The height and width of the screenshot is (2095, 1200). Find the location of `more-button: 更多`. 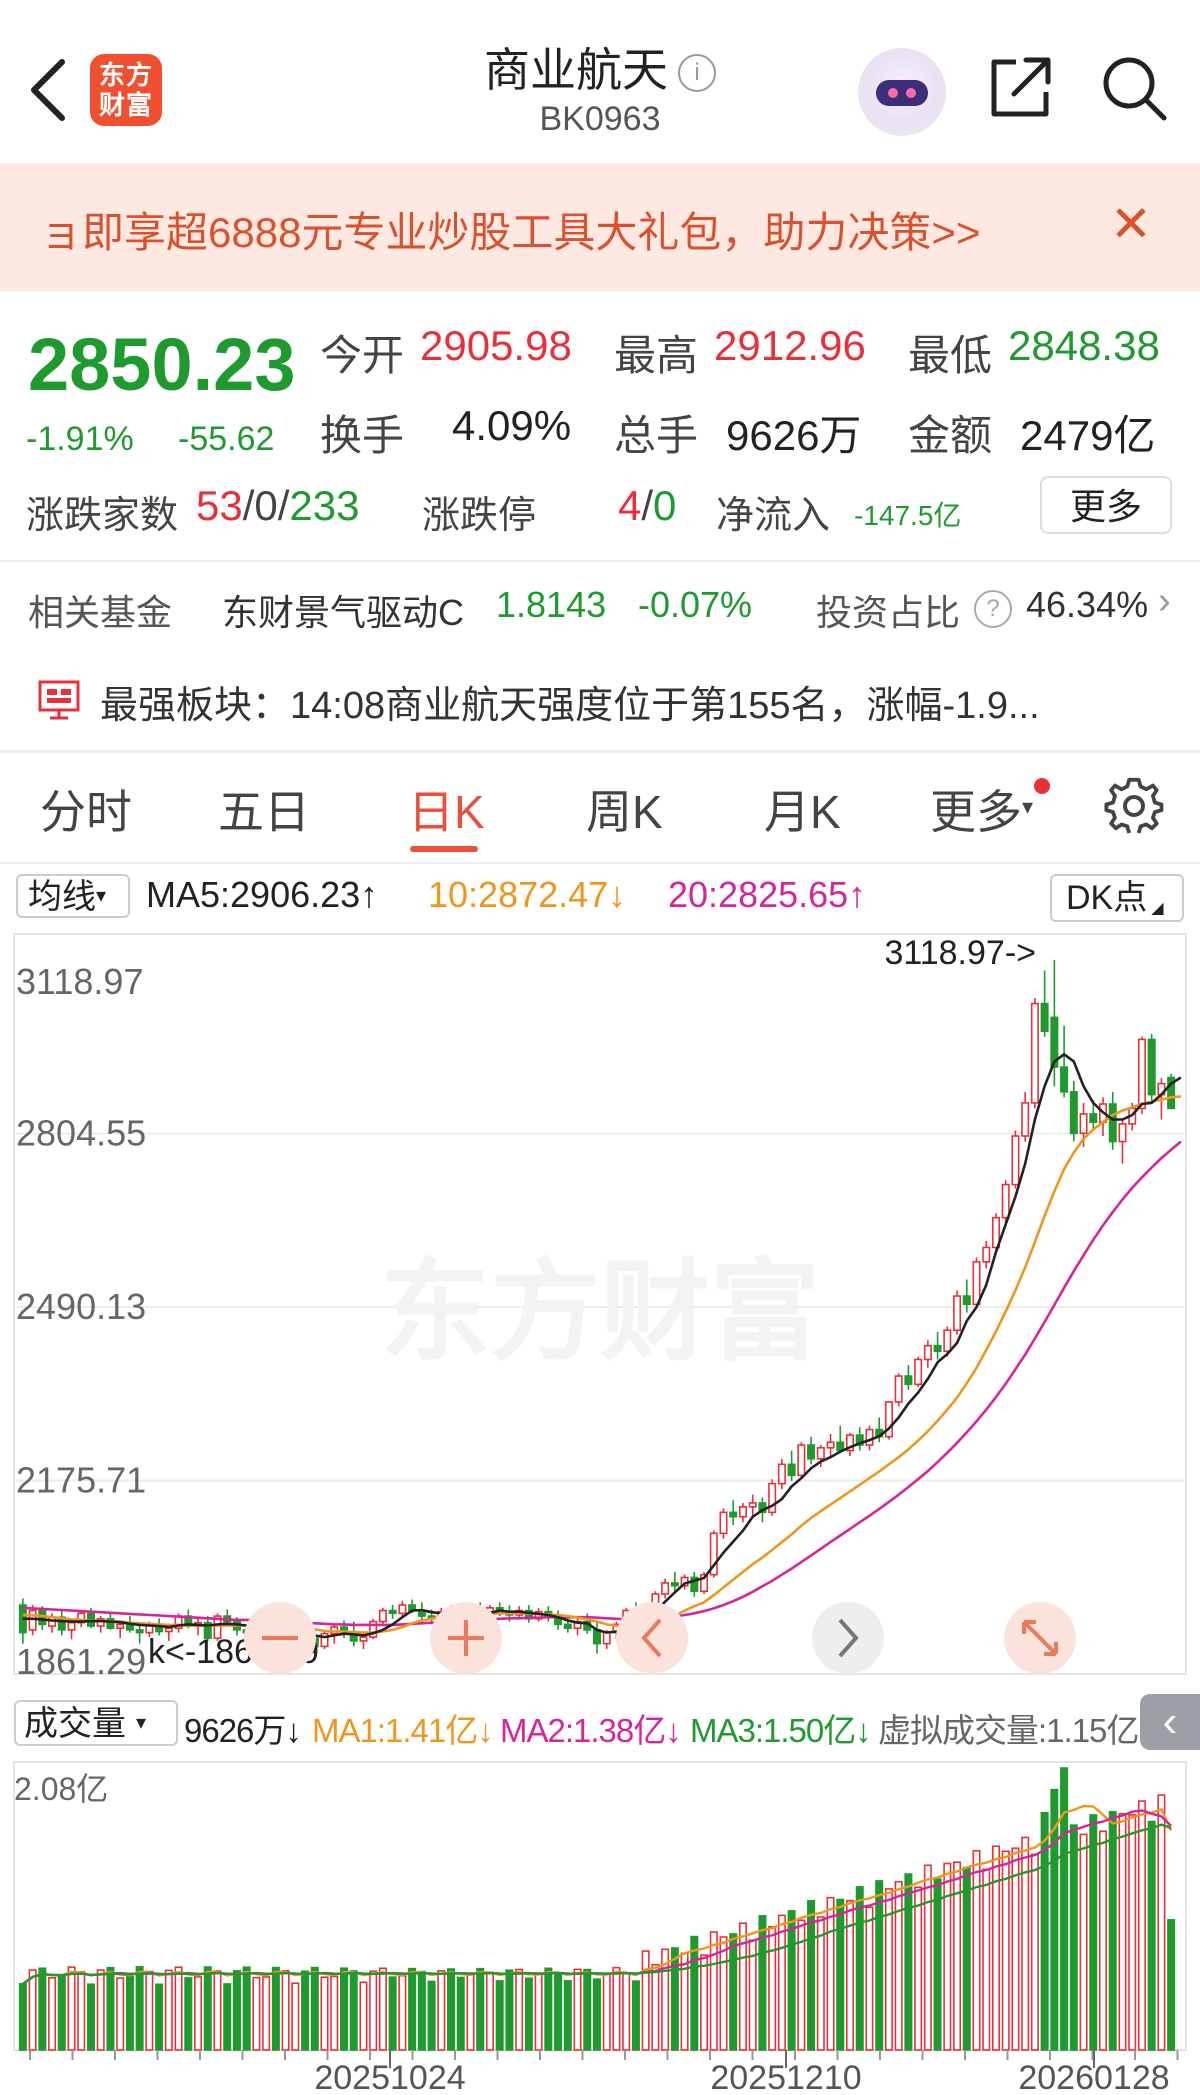

more-button: 更多 is located at coordinates (1106, 505).